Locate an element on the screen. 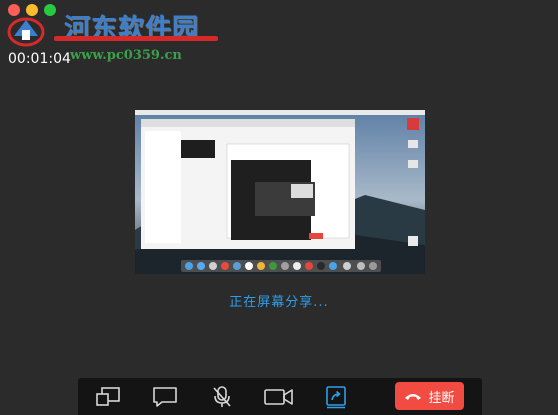 The image size is (558, 415). chat-bubble-icon is located at coordinates (165, 397).